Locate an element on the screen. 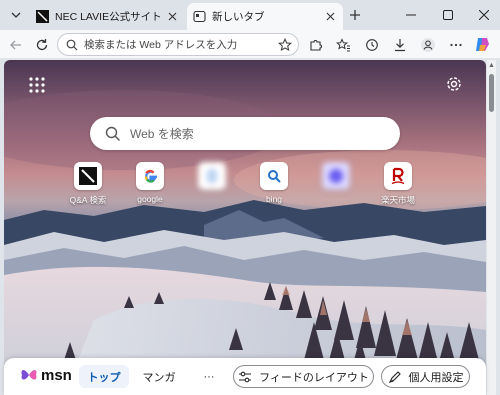 This screenshot has height=395, width=500. personalize-label: 個人用設定 is located at coordinates (436, 377).